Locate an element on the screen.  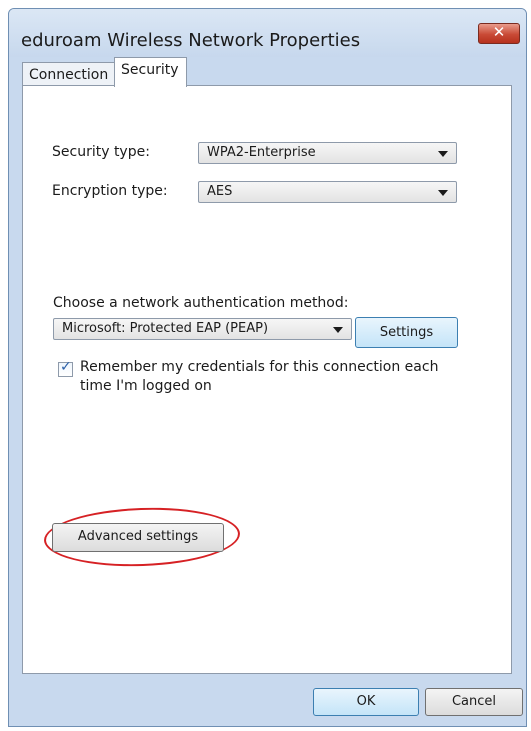
security-type-label: Security type: is located at coordinates (101, 152).